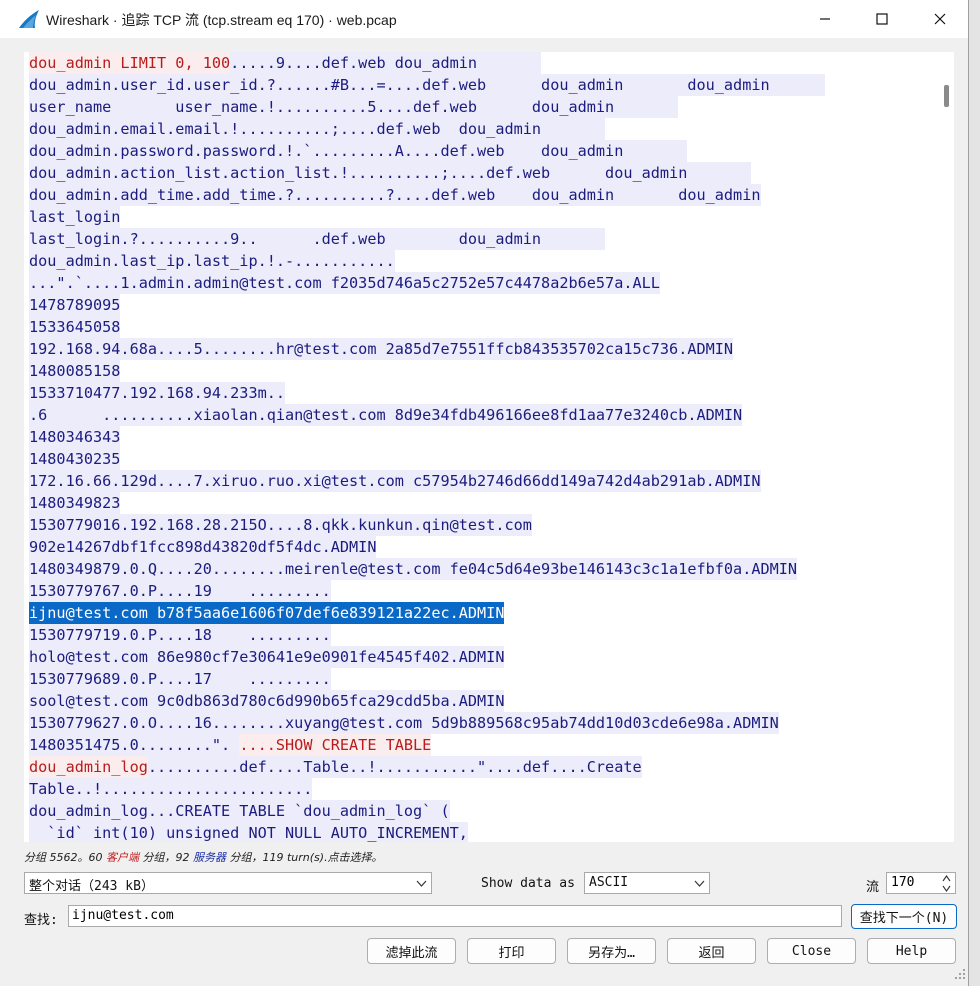  Describe the element at coordinates (511, 951) in the screenshot. I see `print-button: 打印` at that location.